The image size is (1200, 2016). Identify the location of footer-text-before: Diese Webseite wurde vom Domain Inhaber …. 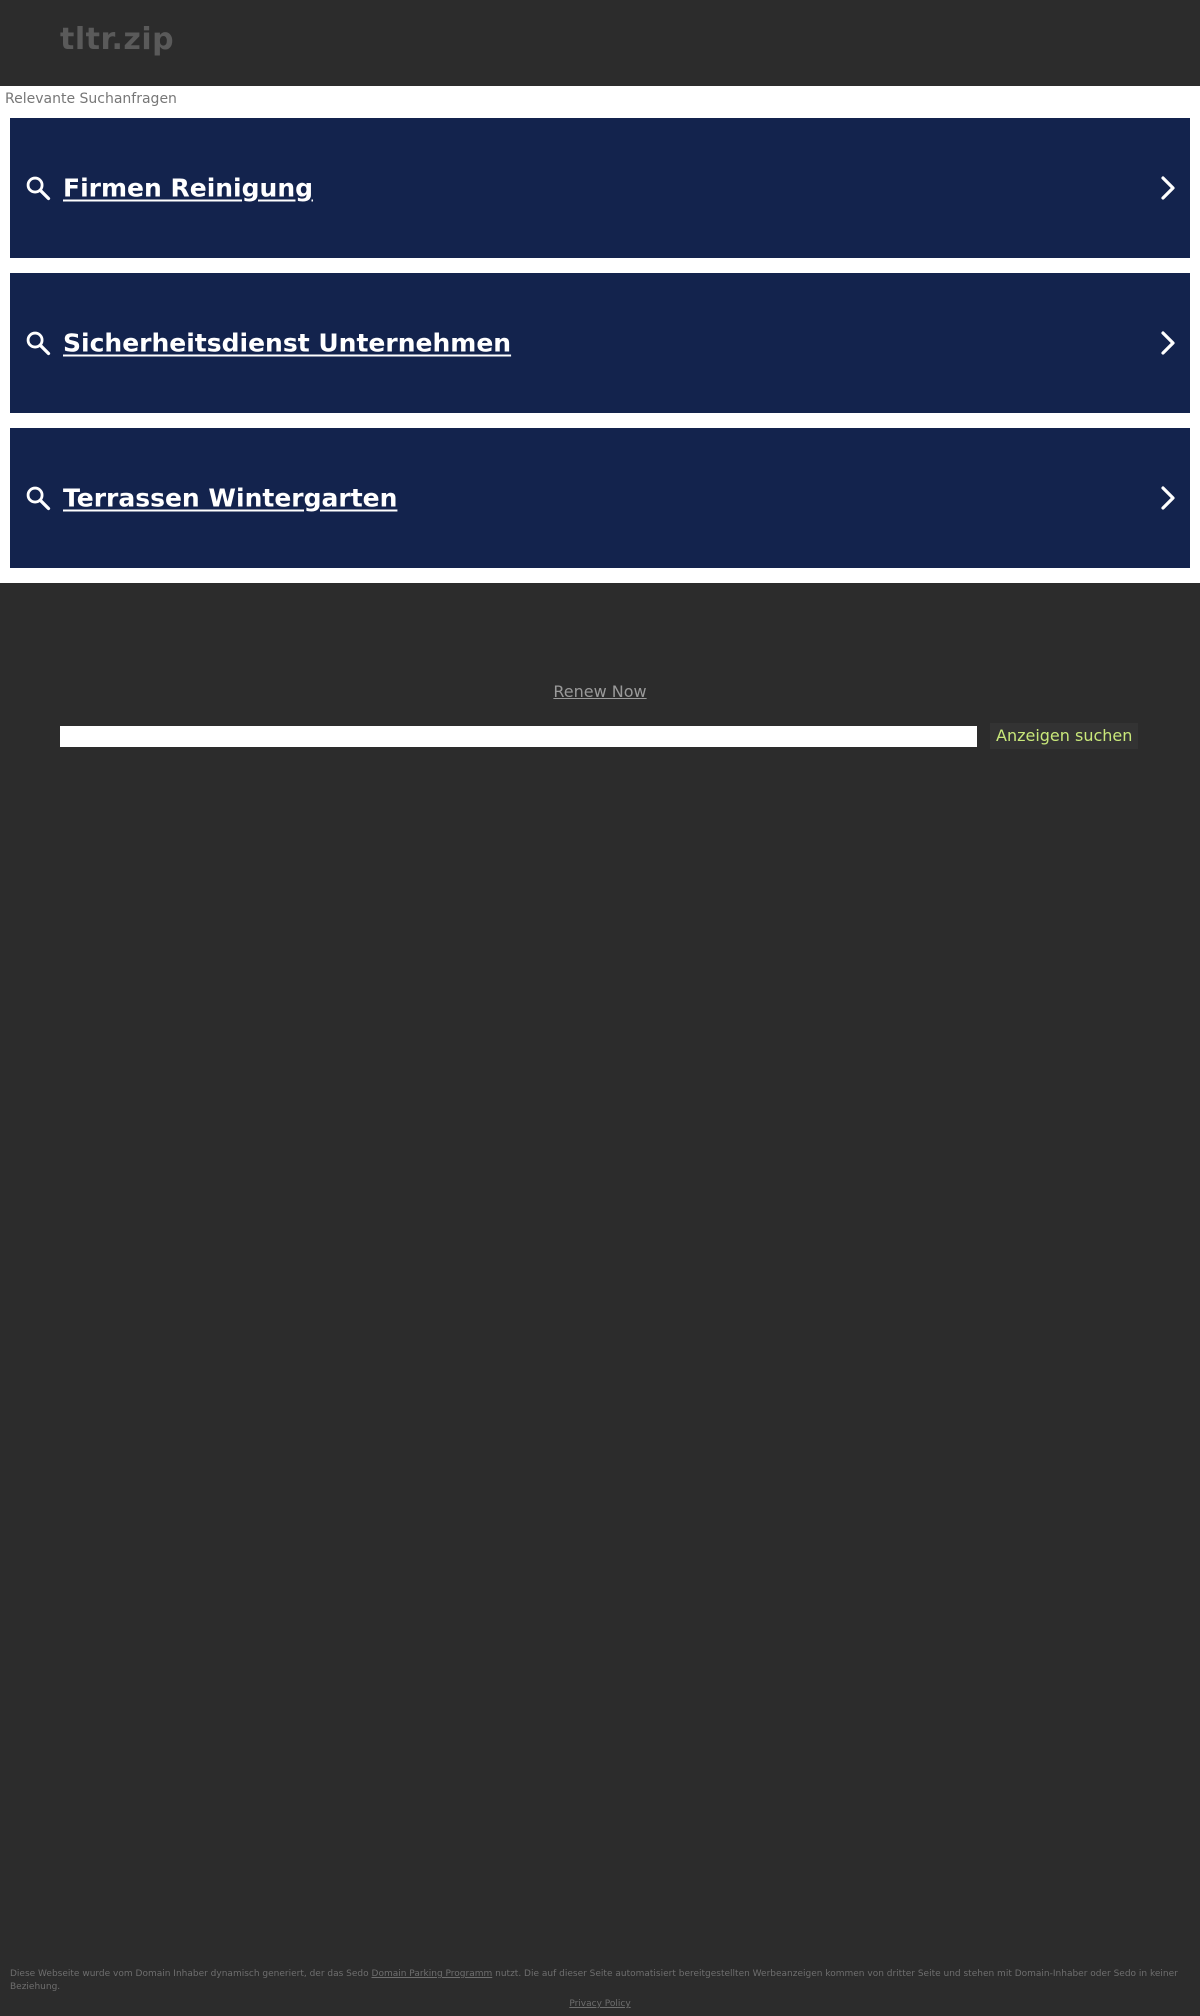
(191, 1974).